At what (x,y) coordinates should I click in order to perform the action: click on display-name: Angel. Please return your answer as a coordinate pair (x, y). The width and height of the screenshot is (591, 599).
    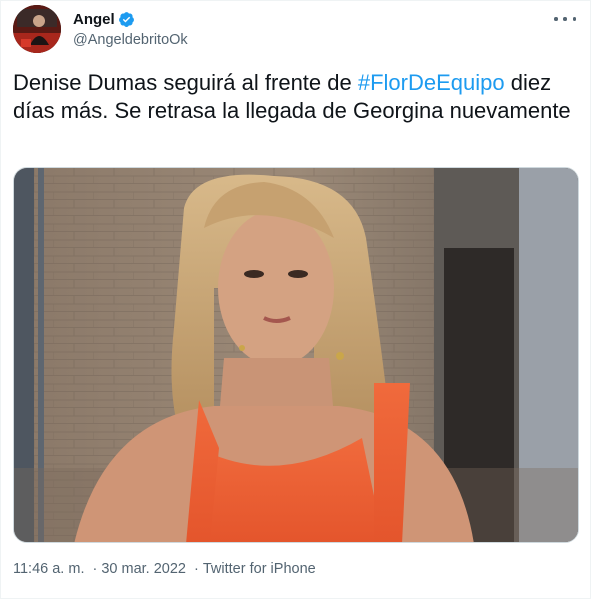
    Looking at the image, I should click on (94, 19).